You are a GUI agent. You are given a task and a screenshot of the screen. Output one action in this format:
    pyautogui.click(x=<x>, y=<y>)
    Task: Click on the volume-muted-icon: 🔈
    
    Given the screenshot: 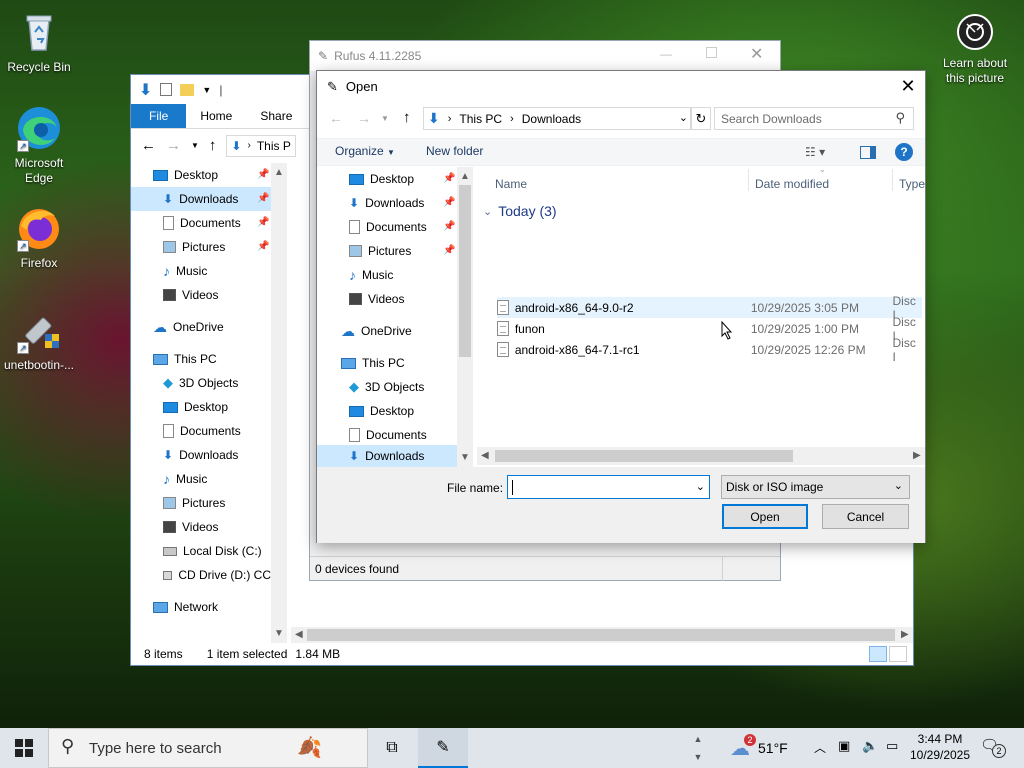 What is the action you would take?
    pyautogui.click(x=870, y=746)
    